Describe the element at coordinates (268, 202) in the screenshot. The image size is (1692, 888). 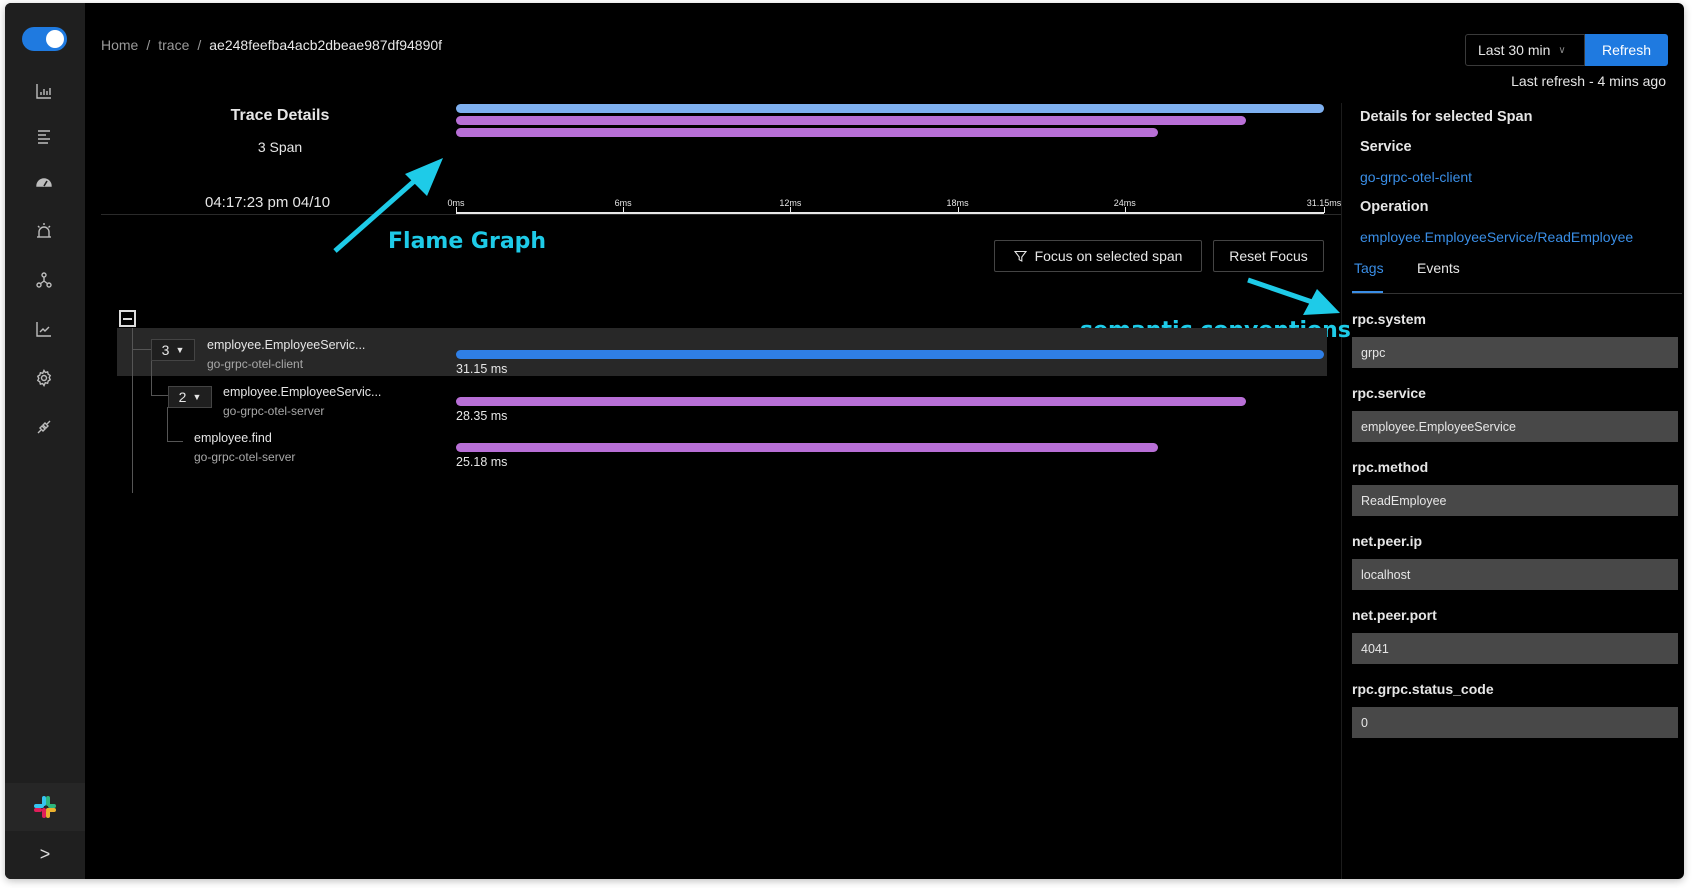
I see `trace-timestamp: 04:17:23 pm 04/10` at that location.